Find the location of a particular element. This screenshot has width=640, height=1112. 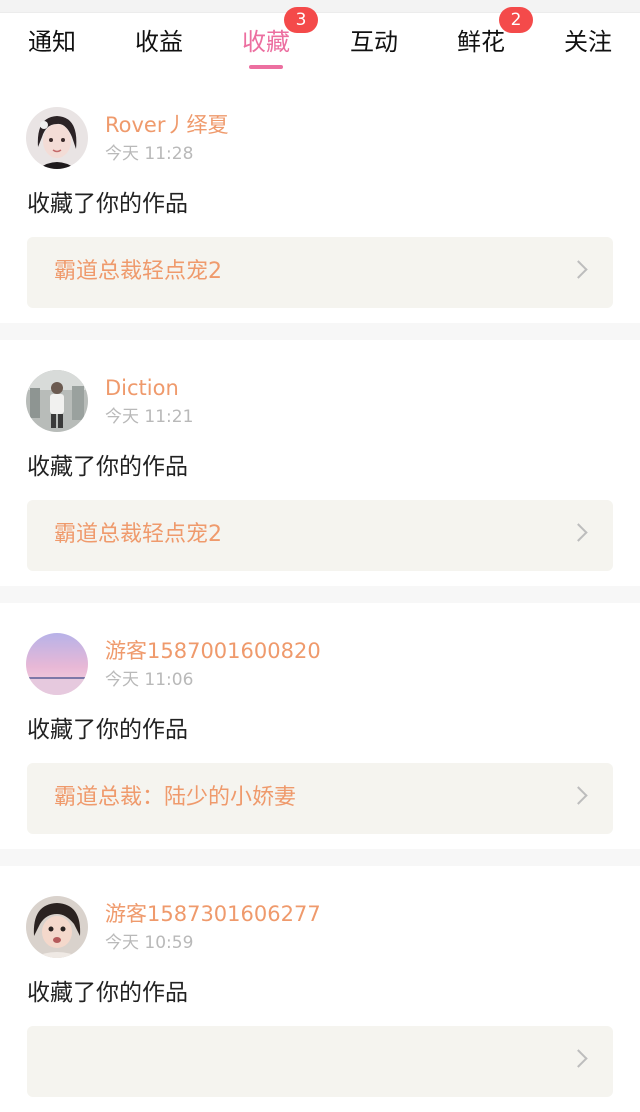

tab-bar: 通知 收益 收藏 3 互动 鲜花 2 关注 is located at coordinates (320, 42).